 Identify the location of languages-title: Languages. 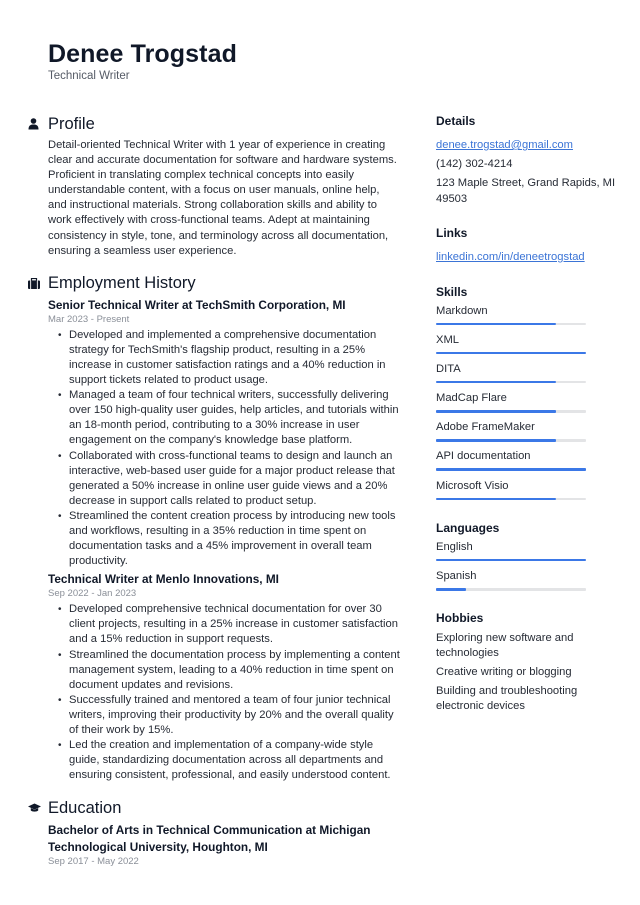
(468, 527).